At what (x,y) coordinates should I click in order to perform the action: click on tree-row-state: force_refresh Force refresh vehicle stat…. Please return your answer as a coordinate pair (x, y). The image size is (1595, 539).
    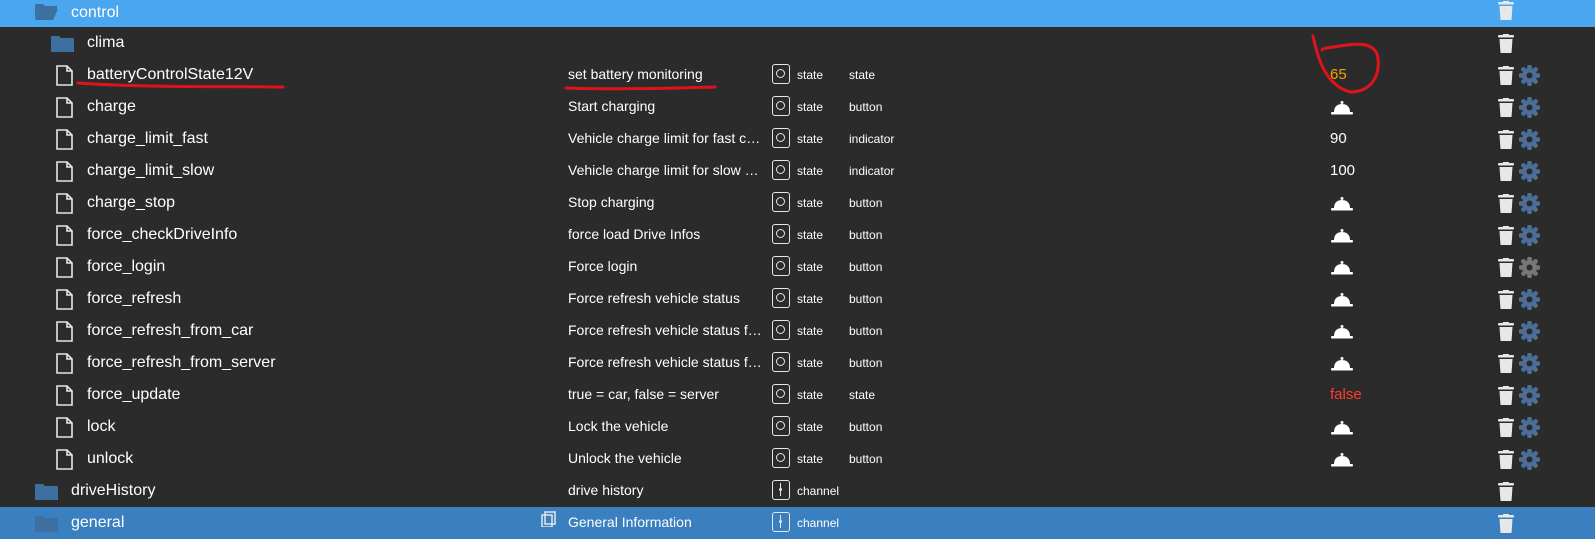
    Looking at the image, I should click on (797, 299).